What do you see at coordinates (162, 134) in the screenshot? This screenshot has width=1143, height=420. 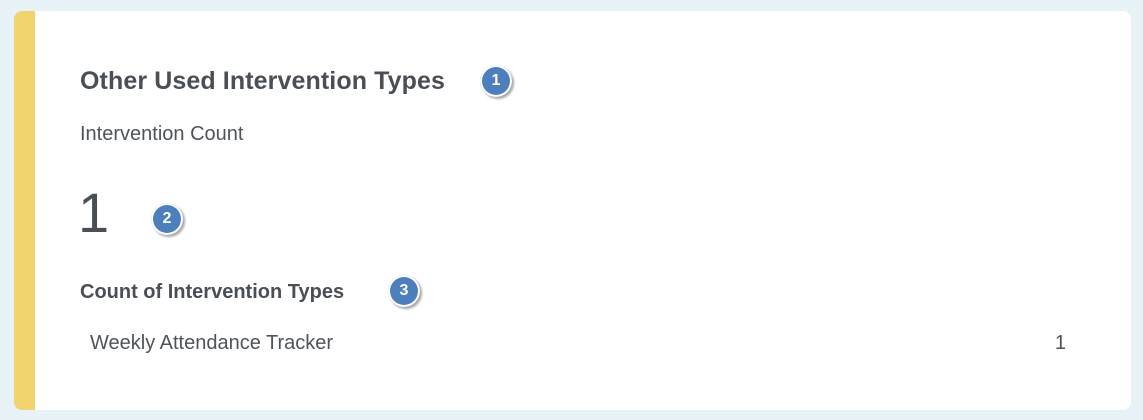 I see `intervention-count-label: Intervention Count` at bounding box center [162, 134].